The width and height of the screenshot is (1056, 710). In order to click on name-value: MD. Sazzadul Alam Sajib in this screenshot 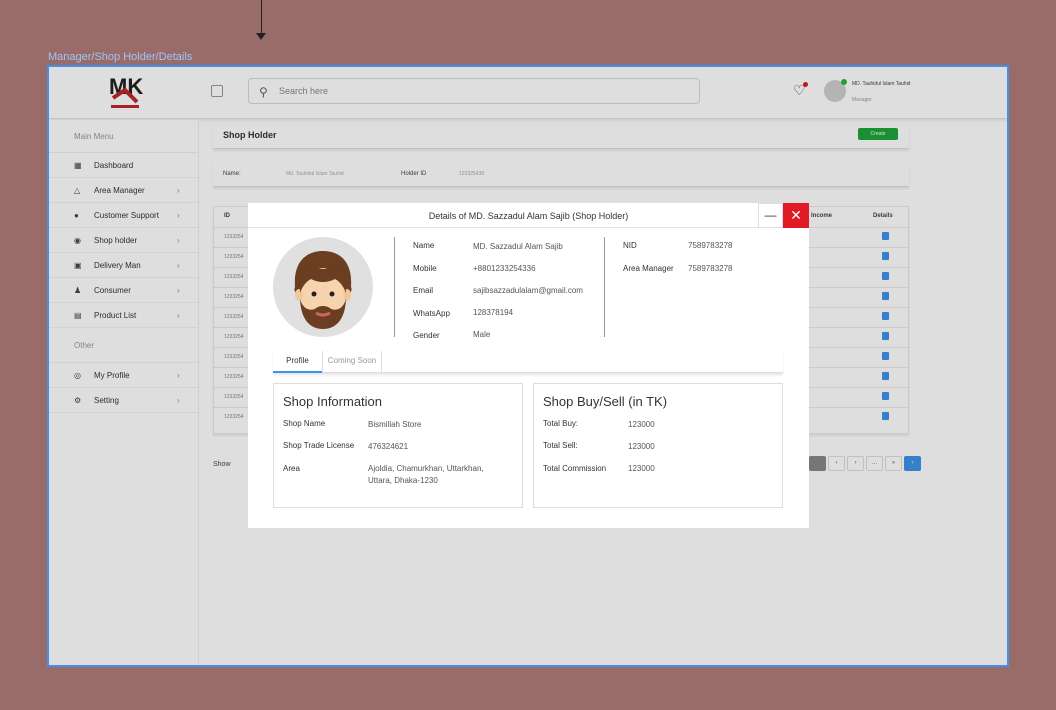, I will do `click(518, 246)`.